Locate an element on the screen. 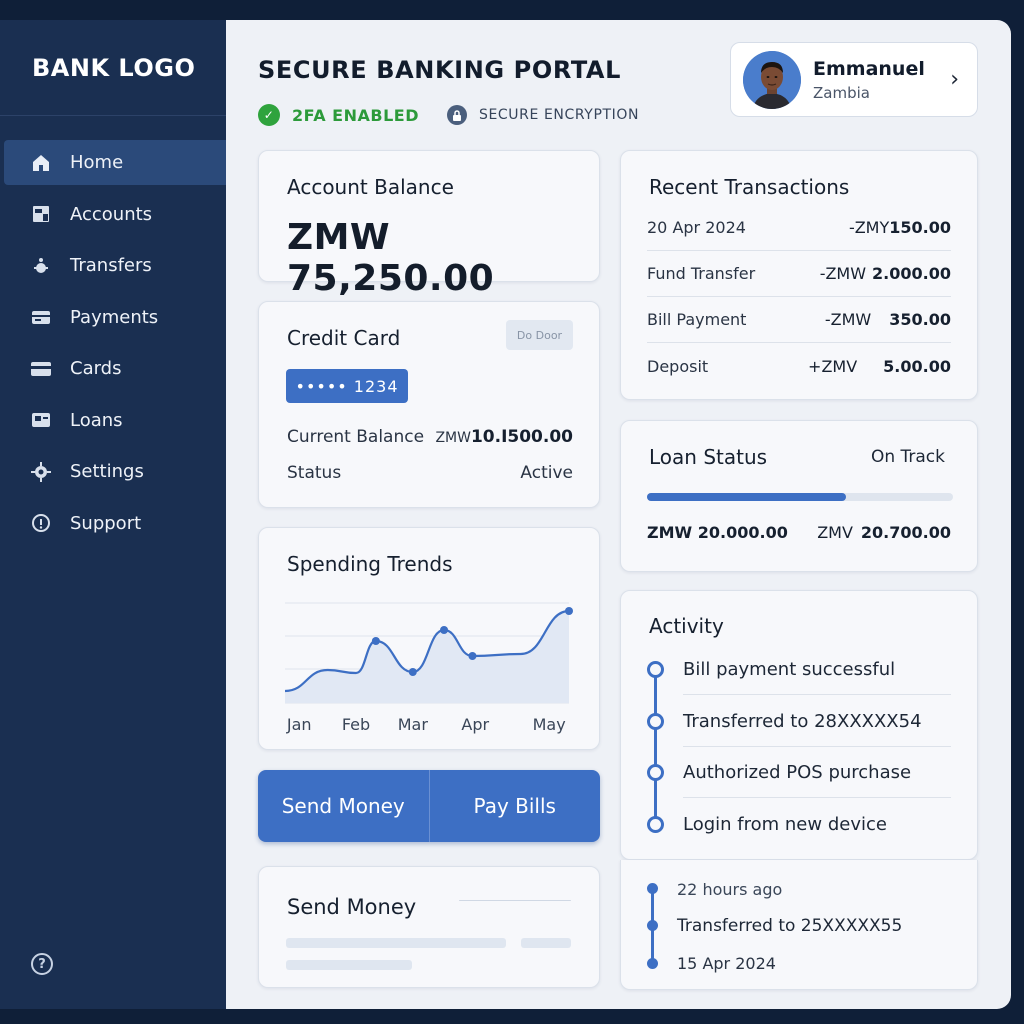 The width and height of the screenshot is (1024, 1024). sidebar-item-payments: Payments is located at coordinates (113, 317).